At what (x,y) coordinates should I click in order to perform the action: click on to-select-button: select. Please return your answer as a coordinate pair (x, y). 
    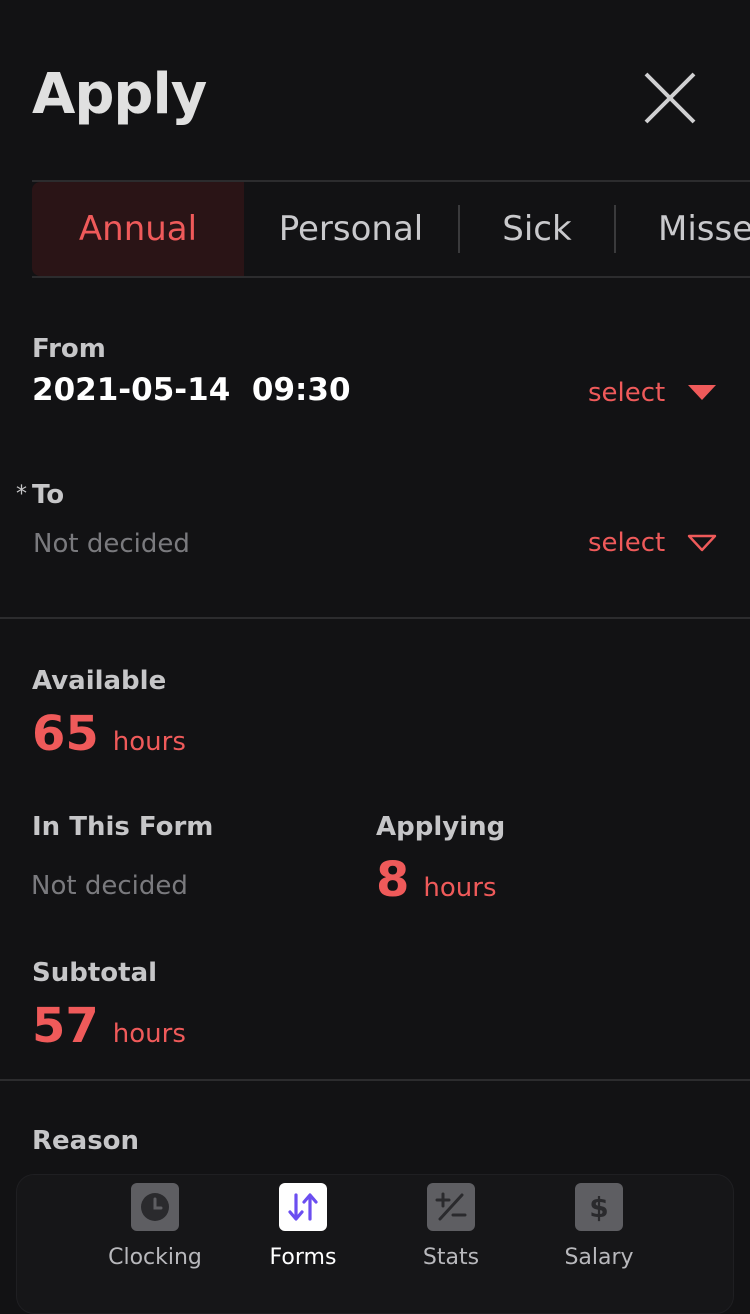
    Looking at the image, I should click on (652, 543).